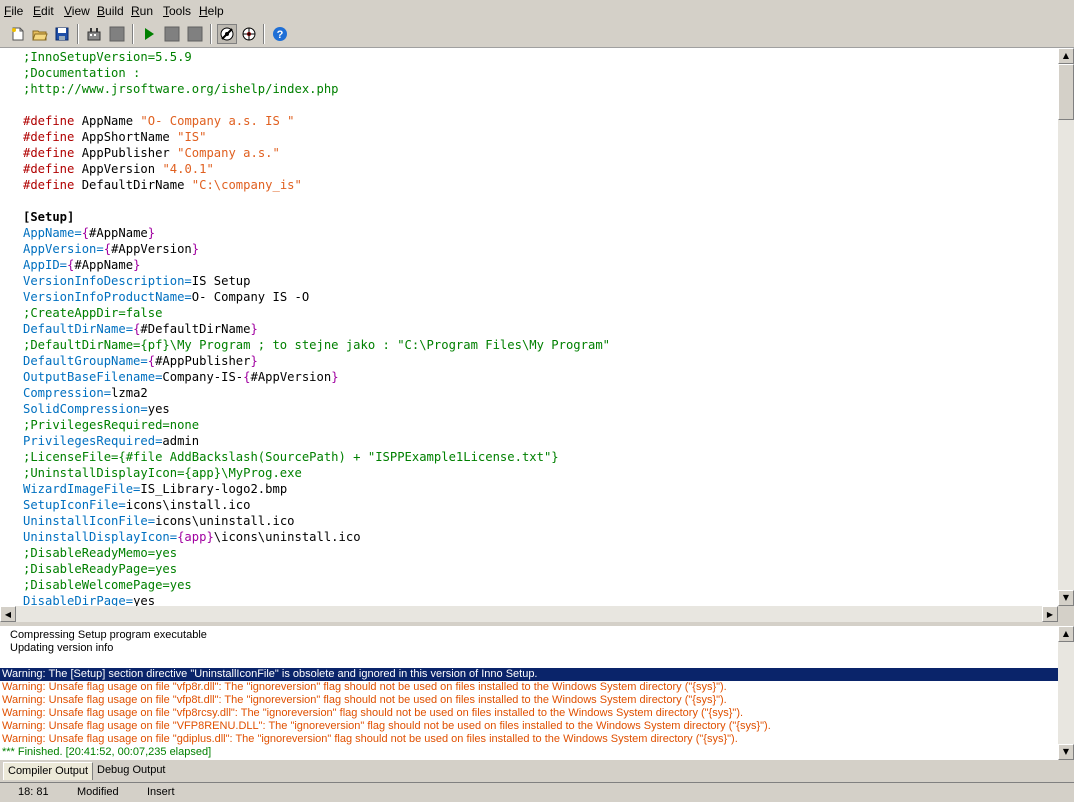 This screenshot has width=1074, height=802. I want to click on menu-view-label: iew, so click(80, 11).